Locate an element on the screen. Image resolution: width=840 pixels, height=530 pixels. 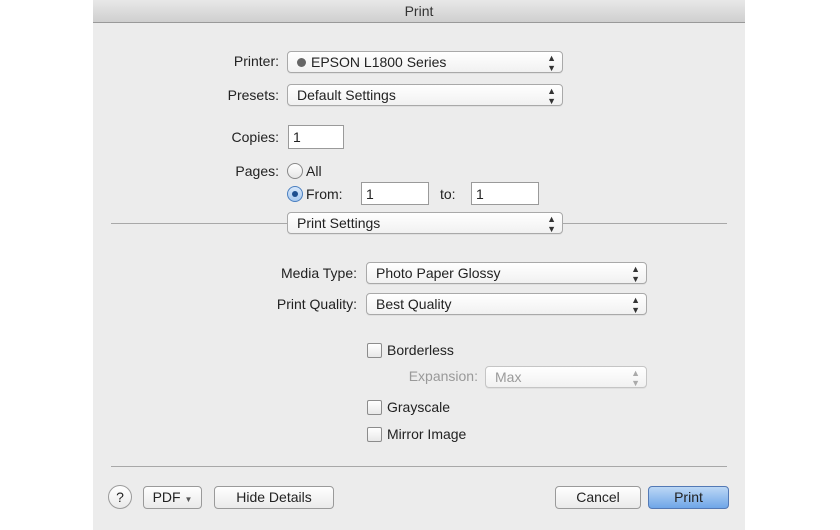
print-button: Print is located at coordinates (688, 497).